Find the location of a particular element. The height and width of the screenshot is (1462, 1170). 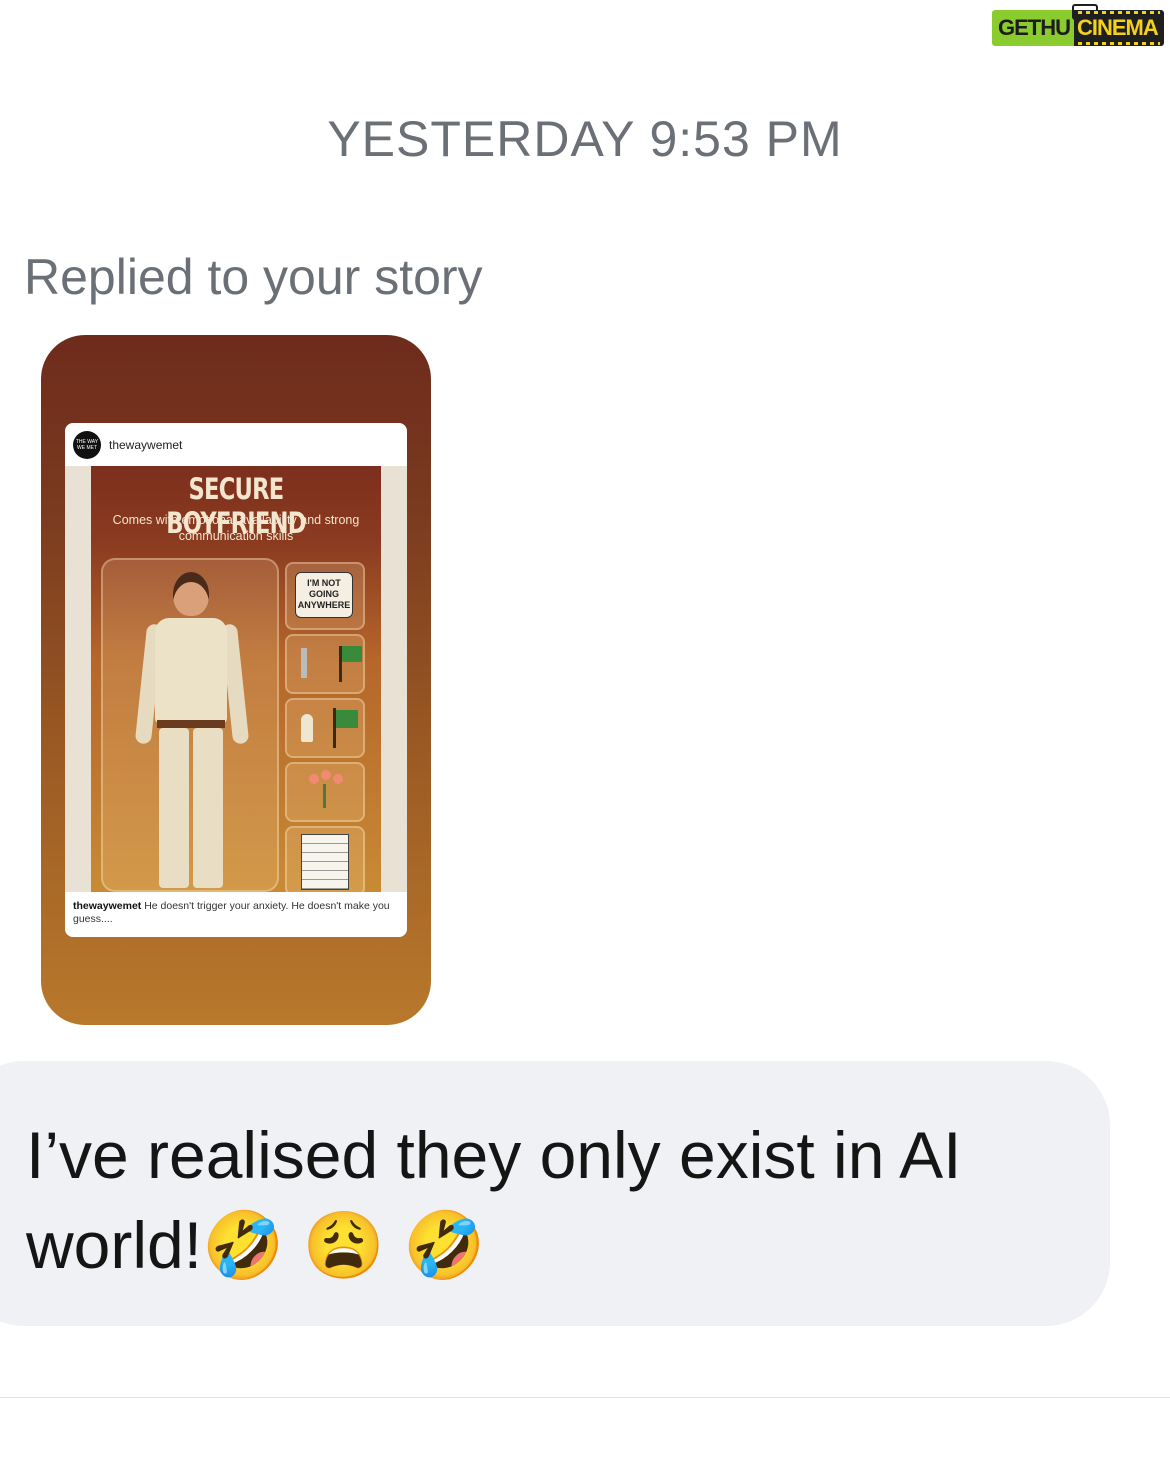

watermark-logo: GETHU CINEMA is located at coordinates (1079, 25).